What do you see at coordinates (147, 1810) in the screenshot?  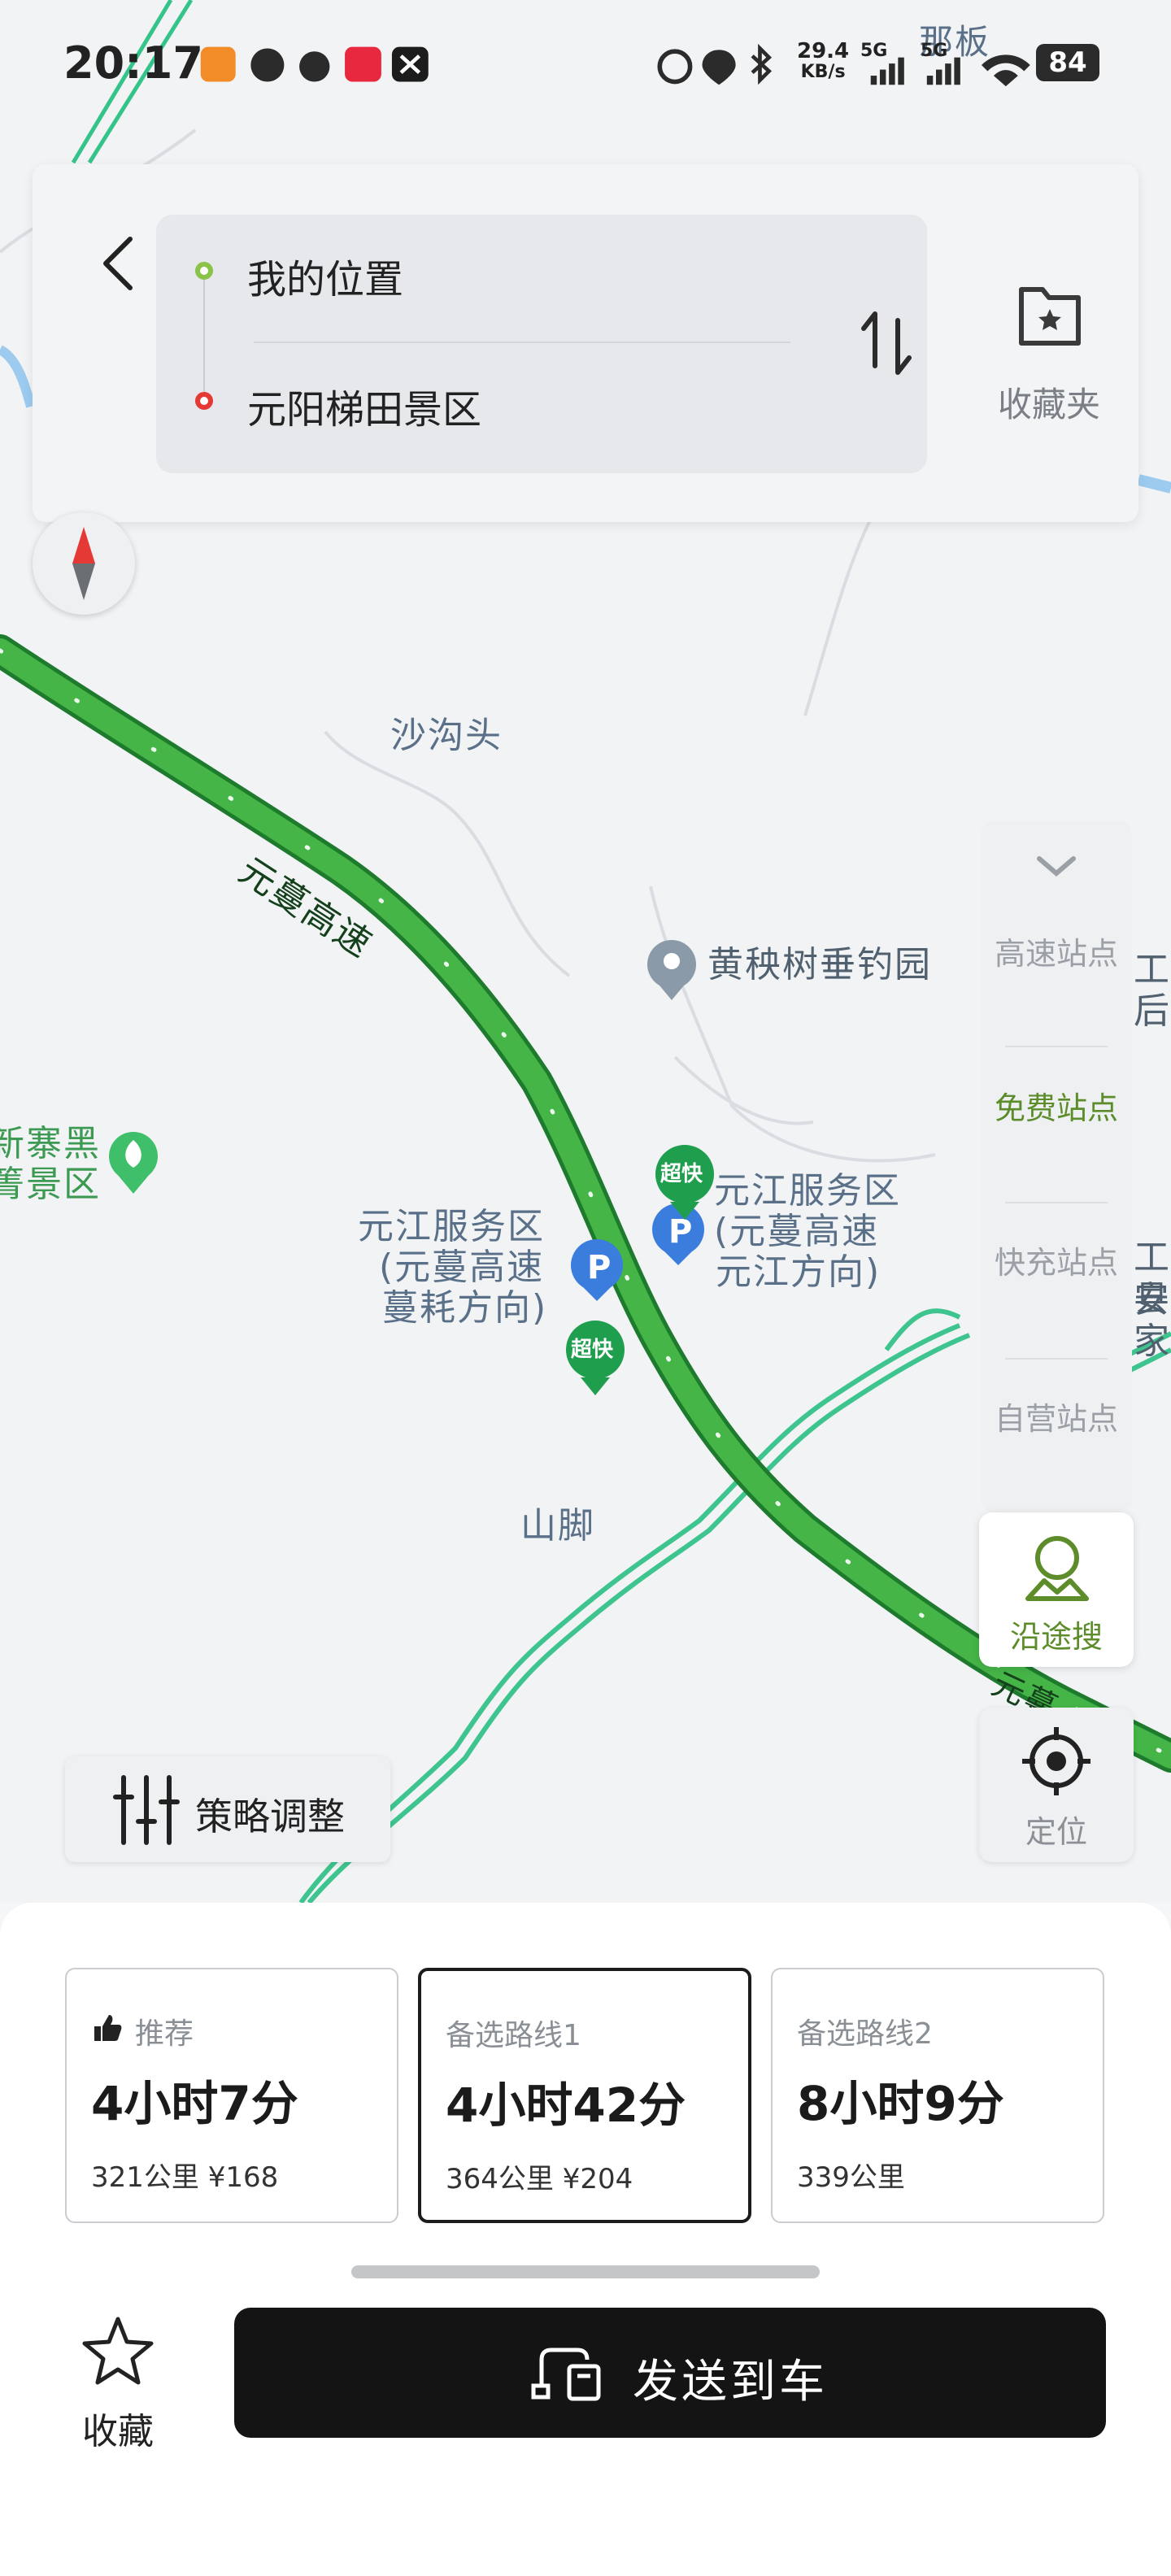 I see `sliders-icon` at bounding box center [147, 1810].